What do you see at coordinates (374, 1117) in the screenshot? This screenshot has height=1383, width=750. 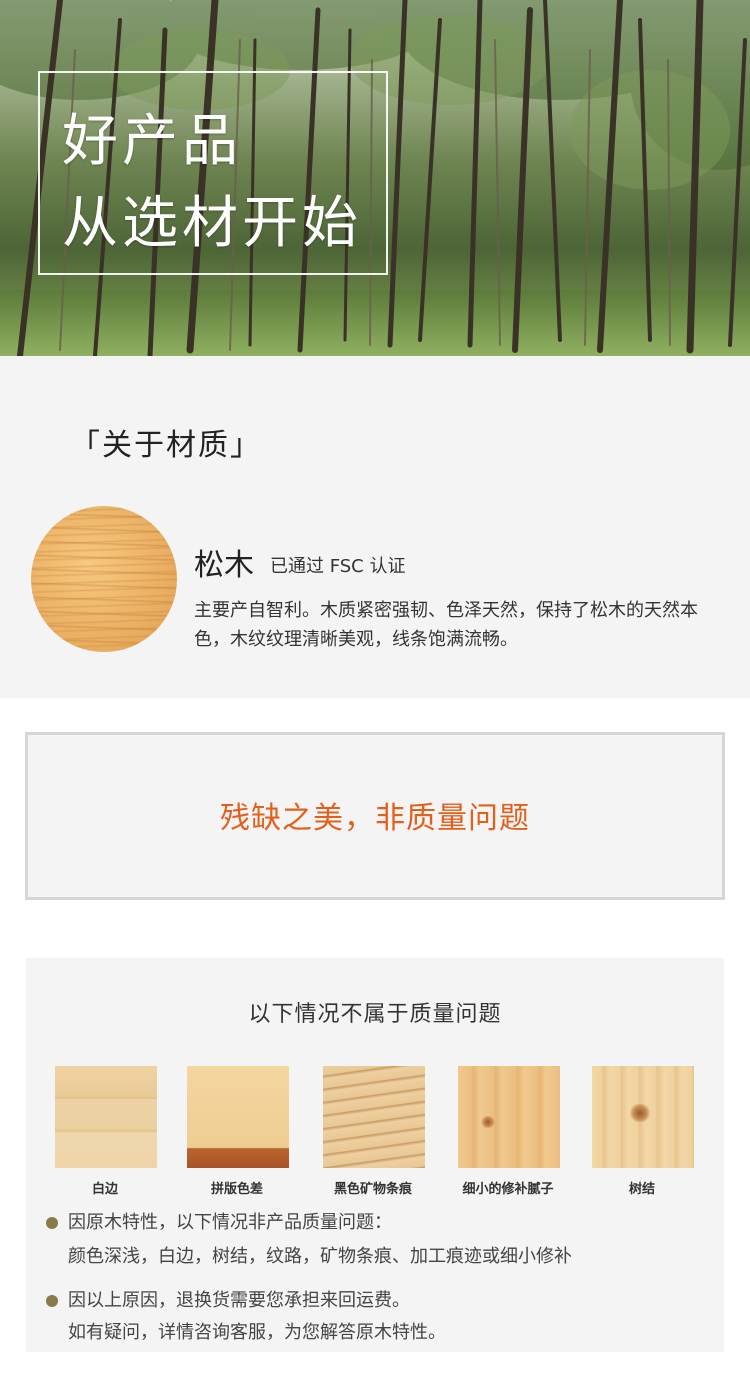 I see `mineral-streak-sample-image` at bounding box center [374, 1117].